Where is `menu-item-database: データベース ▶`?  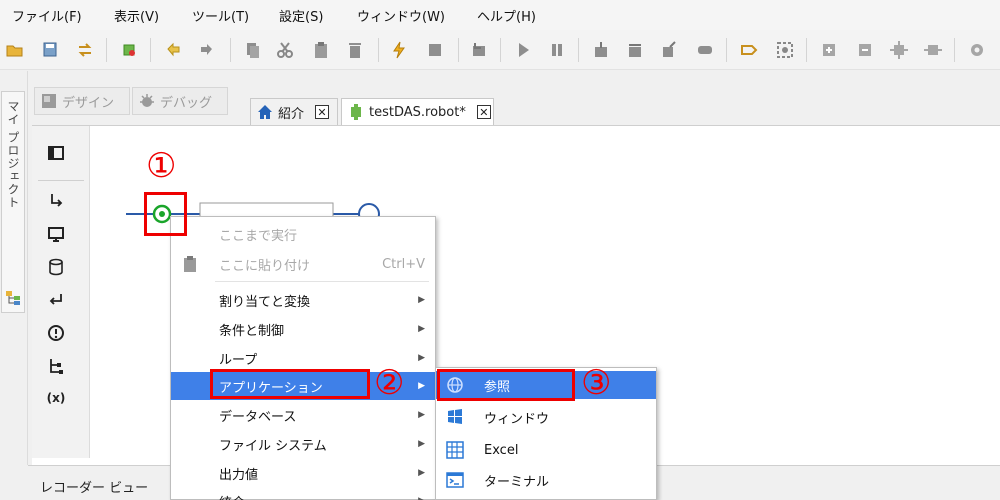
menu-item-database: データベース ▶ is located at coordinates (303, 415).